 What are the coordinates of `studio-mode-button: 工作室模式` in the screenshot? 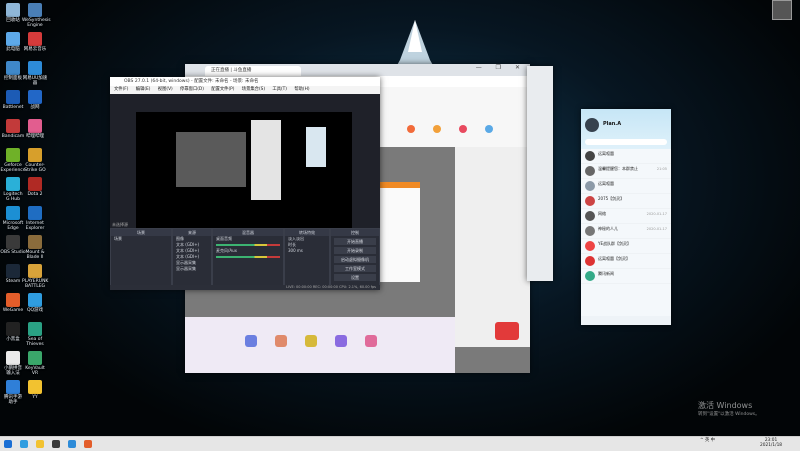 It's located at (355, 268).